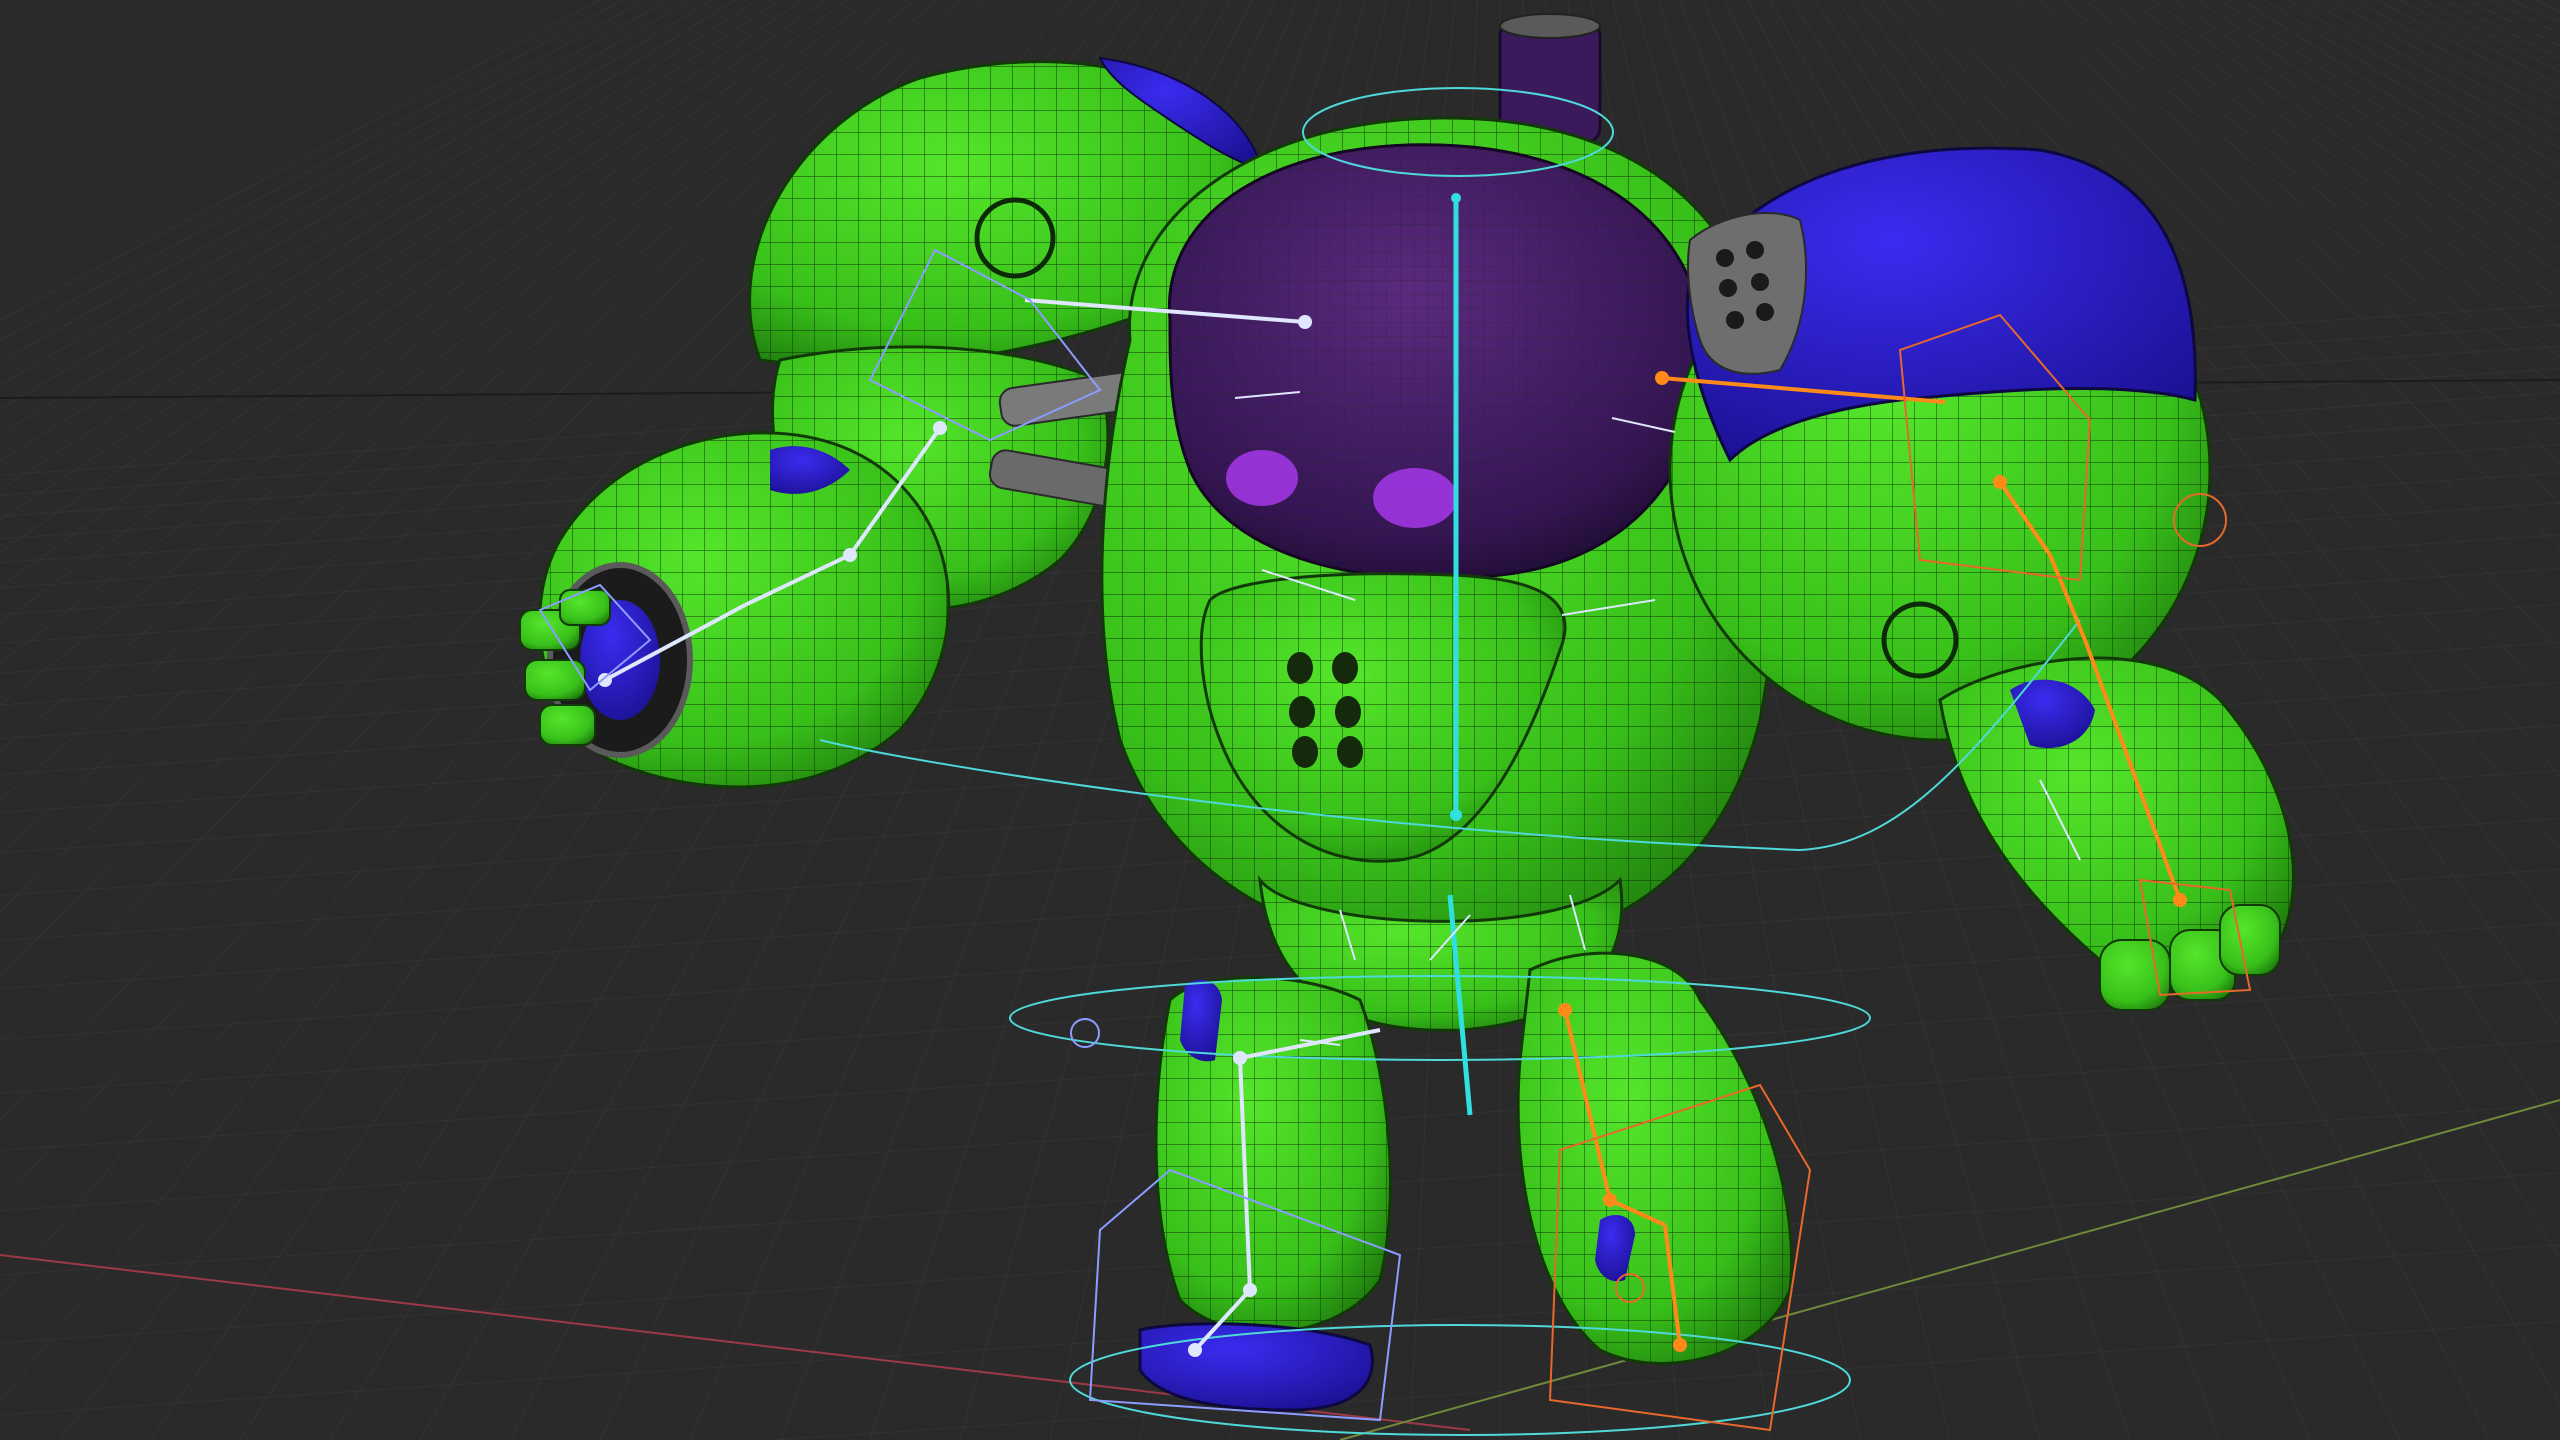 The height and width of the screenshot is (1440, 2560). What do you see at coordinates (1201, 1021) in the screenshot?
I see `left-knee-blue` at bounding box center [1201, 1021].